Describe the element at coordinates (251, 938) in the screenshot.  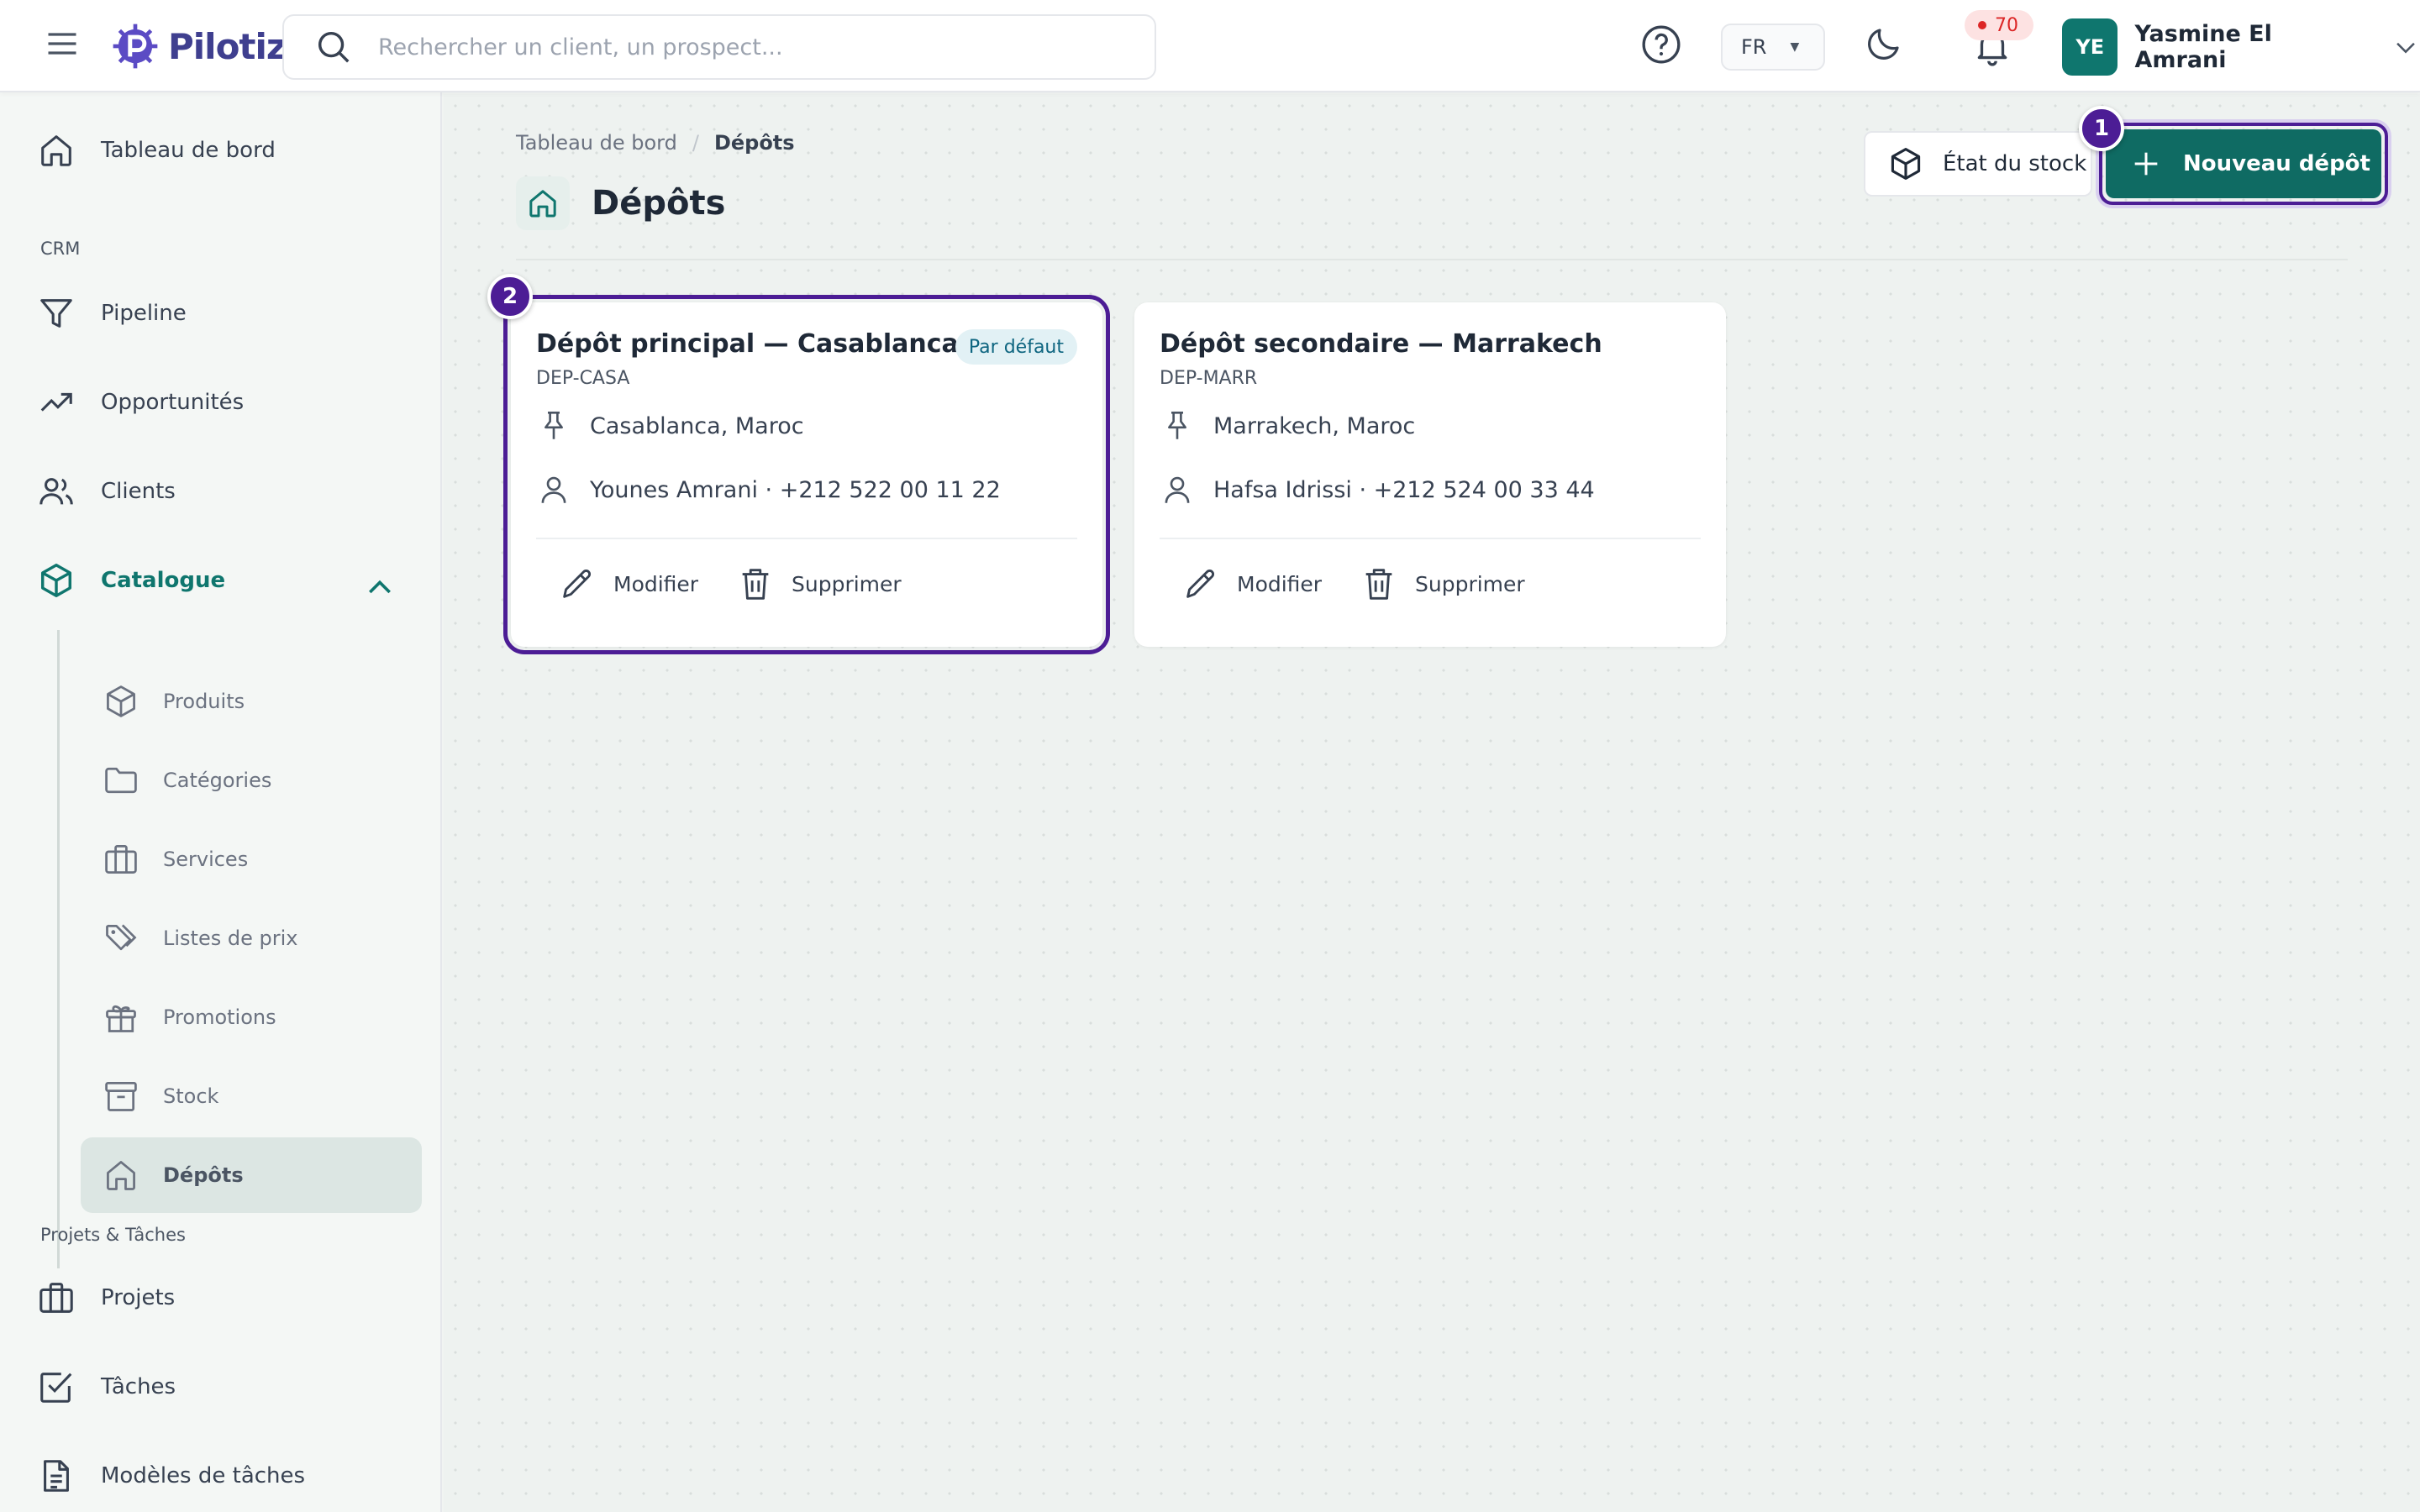
I see `sidebar-item-listes-de-prix: Listes de prix` at that location.